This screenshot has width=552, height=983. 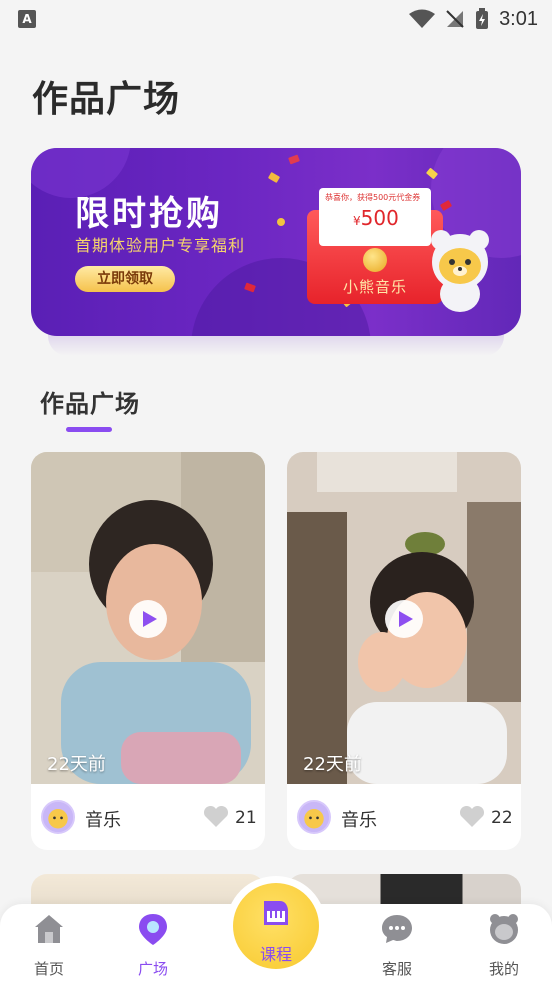 What do you see at coordinates (503, 969) in the screenshot?
I see `tab-label: 我的` at bounding box center [503, 969].